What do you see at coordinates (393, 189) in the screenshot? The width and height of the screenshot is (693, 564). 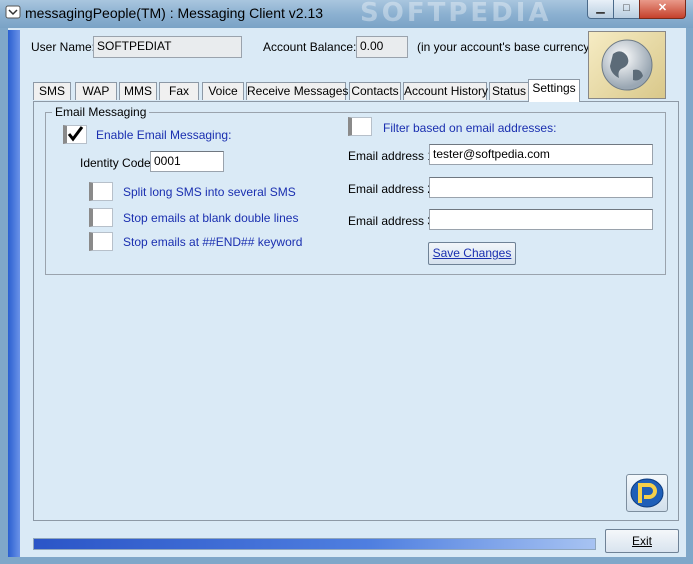 I see `email-address-2-label: Email address 2:` at bounding box center [393, 189].